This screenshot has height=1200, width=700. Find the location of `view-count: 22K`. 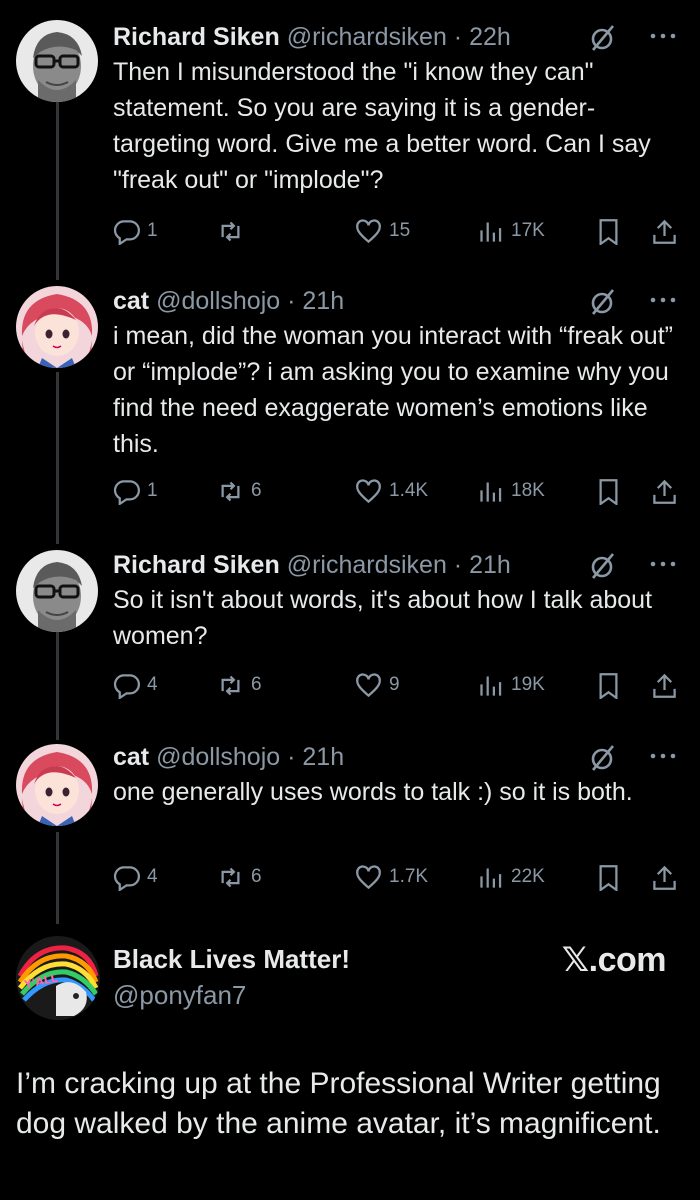

view-count: 22K is located at coordinates (528, 876).